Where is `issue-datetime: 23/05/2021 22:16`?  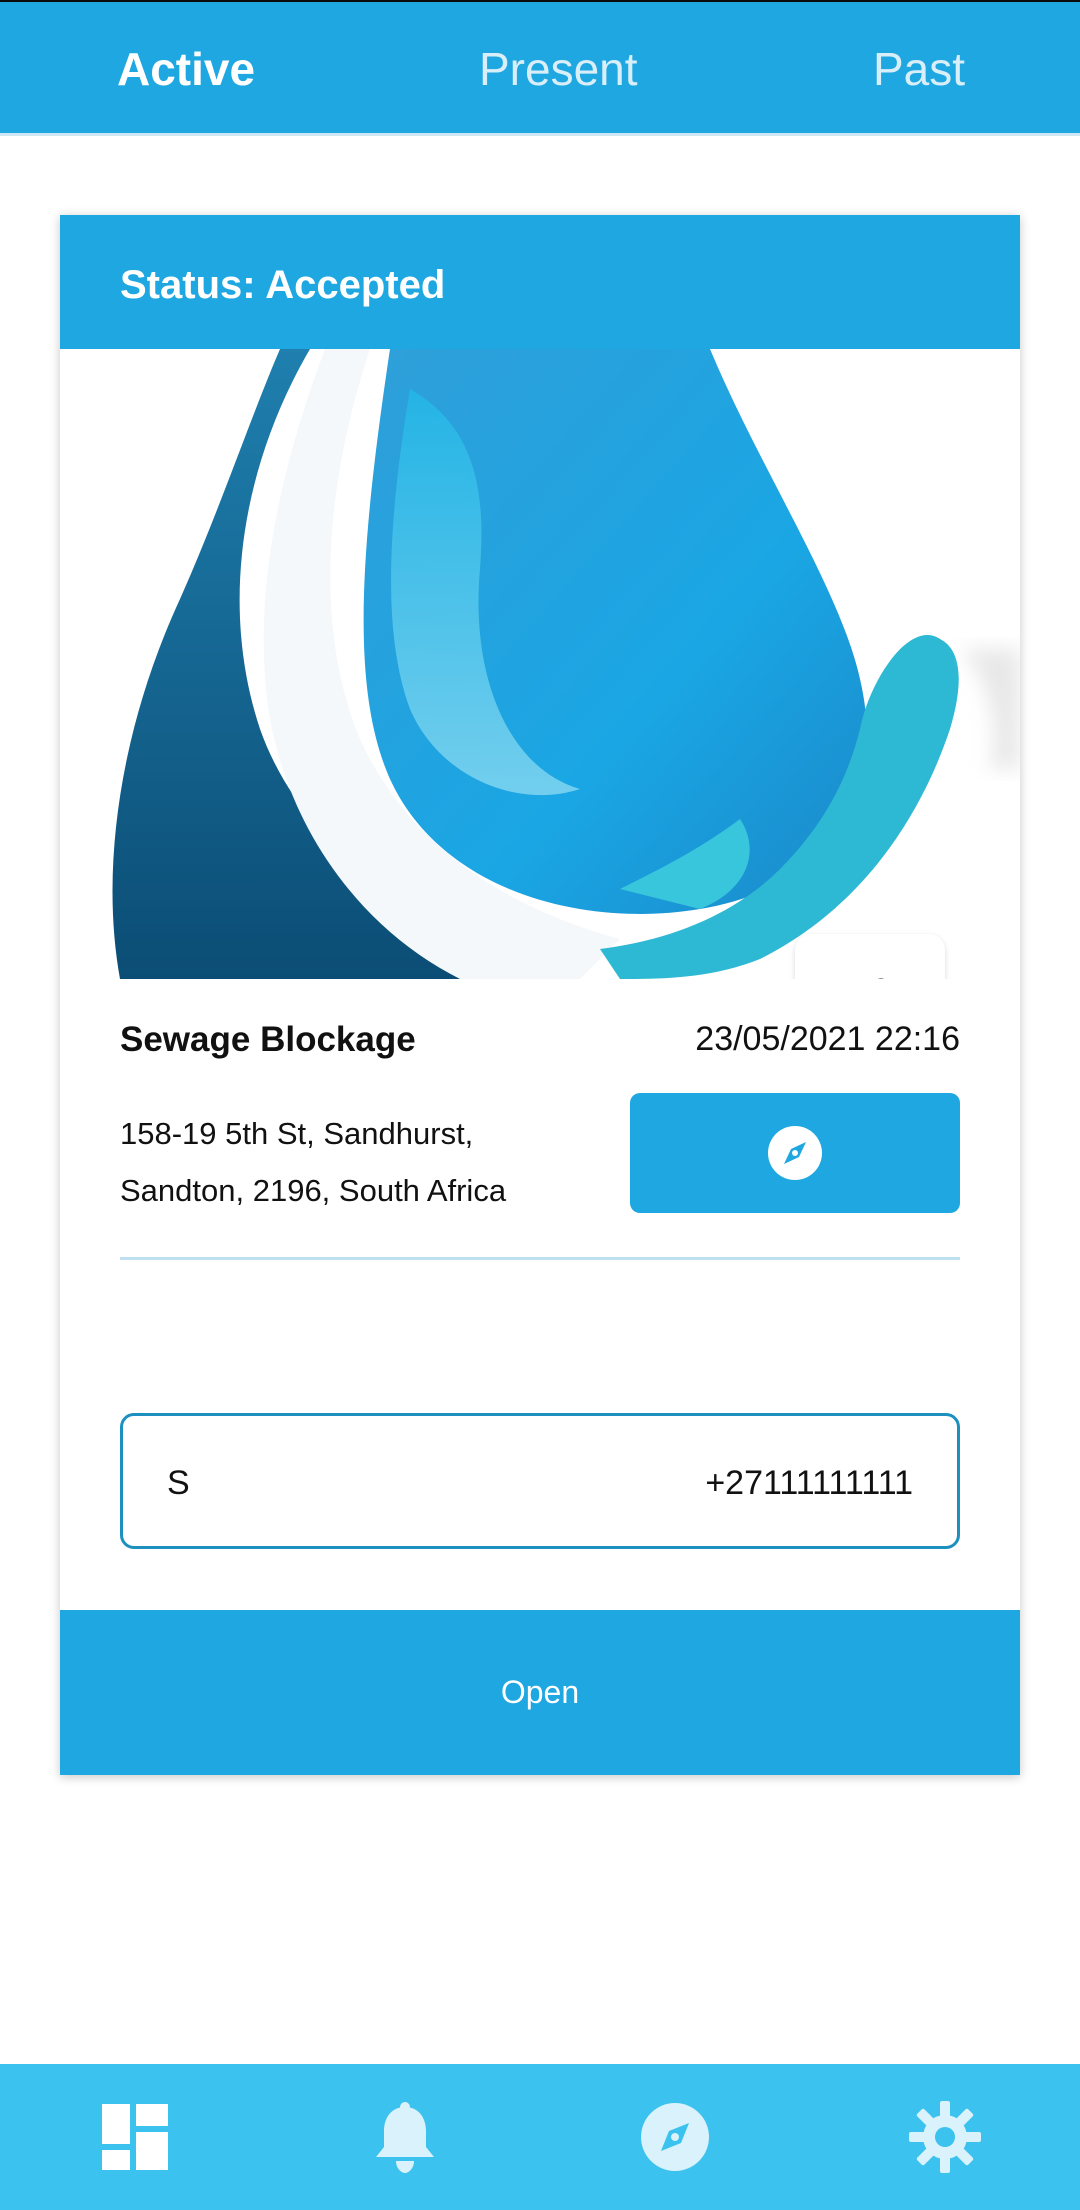 issue-datetime: 23/05/2021 22:16 is located at coordinates (827, 1039).